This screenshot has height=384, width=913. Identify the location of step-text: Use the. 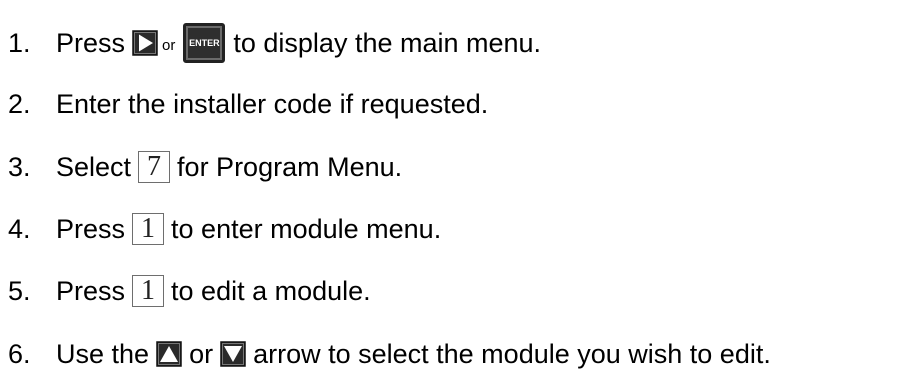
(103, 353).